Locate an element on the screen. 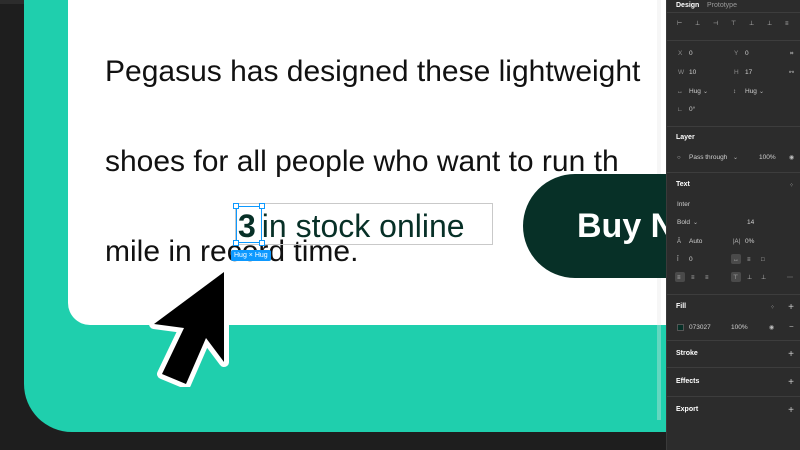  x-label: X is located at coordinates (680, 53).